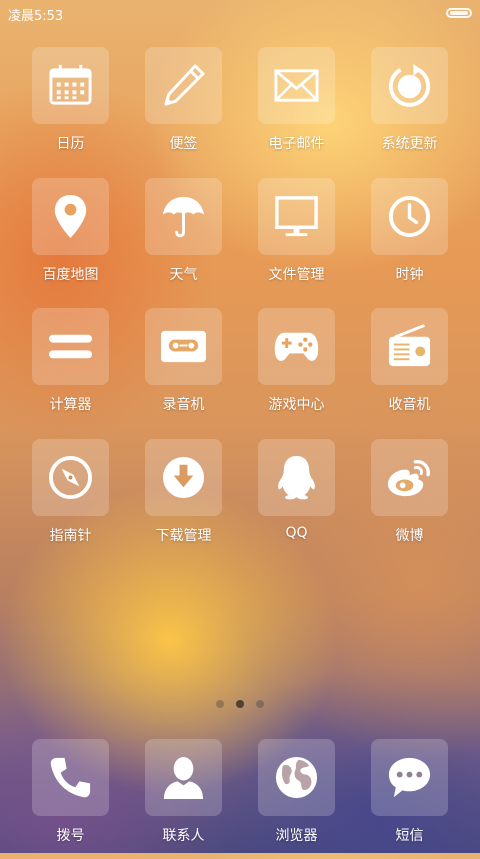 This screenshot has width=480, height=859. I want to click on app-label: 浏览器, so click(296, 836).